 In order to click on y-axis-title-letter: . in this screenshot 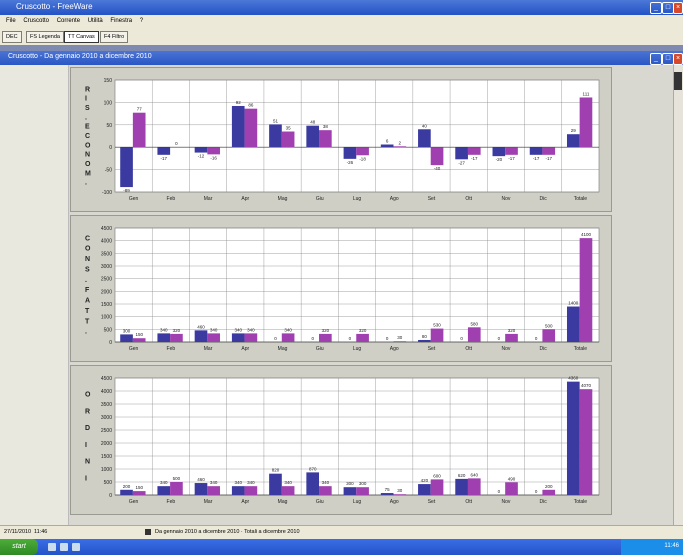, I will do `click(86, 117)`.